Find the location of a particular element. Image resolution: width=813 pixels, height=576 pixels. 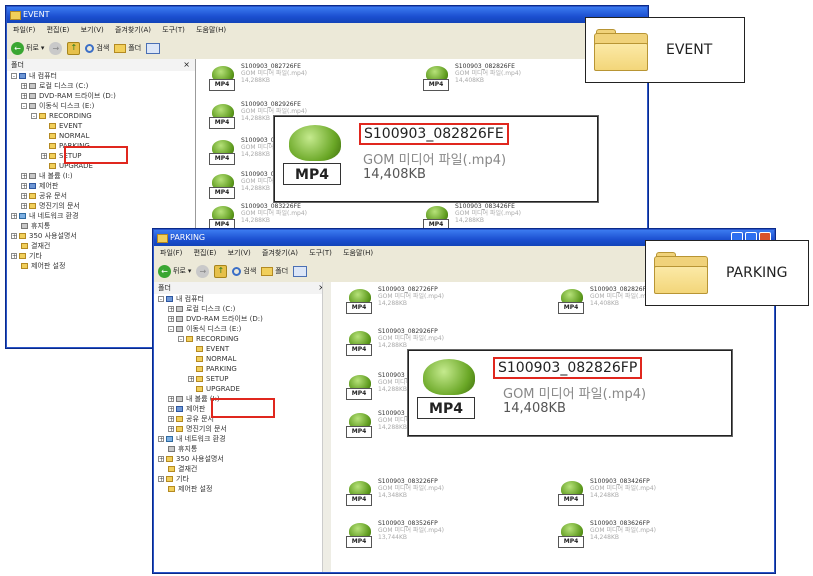

tree-item: EVENT is located at coordinates (242, 349).